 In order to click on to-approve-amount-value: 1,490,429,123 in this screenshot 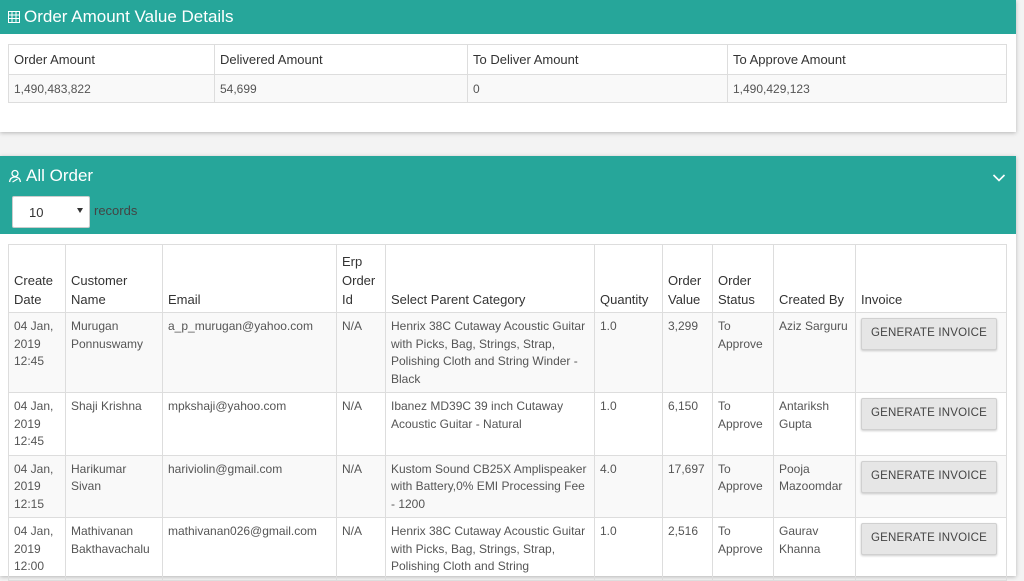, I will do `click(867, 88)`.